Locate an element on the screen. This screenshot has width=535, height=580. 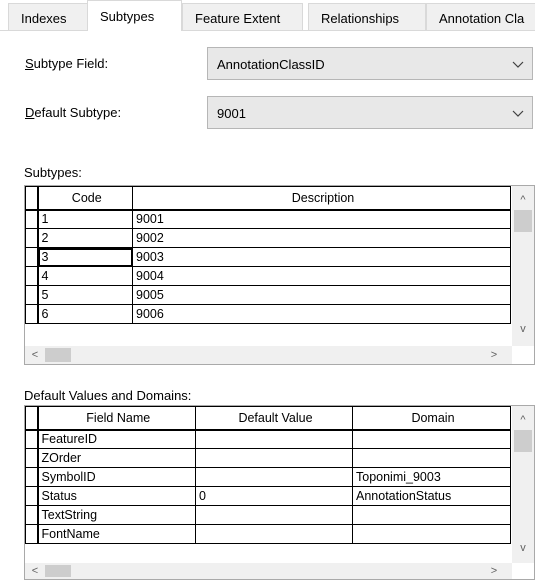
table-row: SymbolID Toponimi_9003 is located at coordinates (268, 477).